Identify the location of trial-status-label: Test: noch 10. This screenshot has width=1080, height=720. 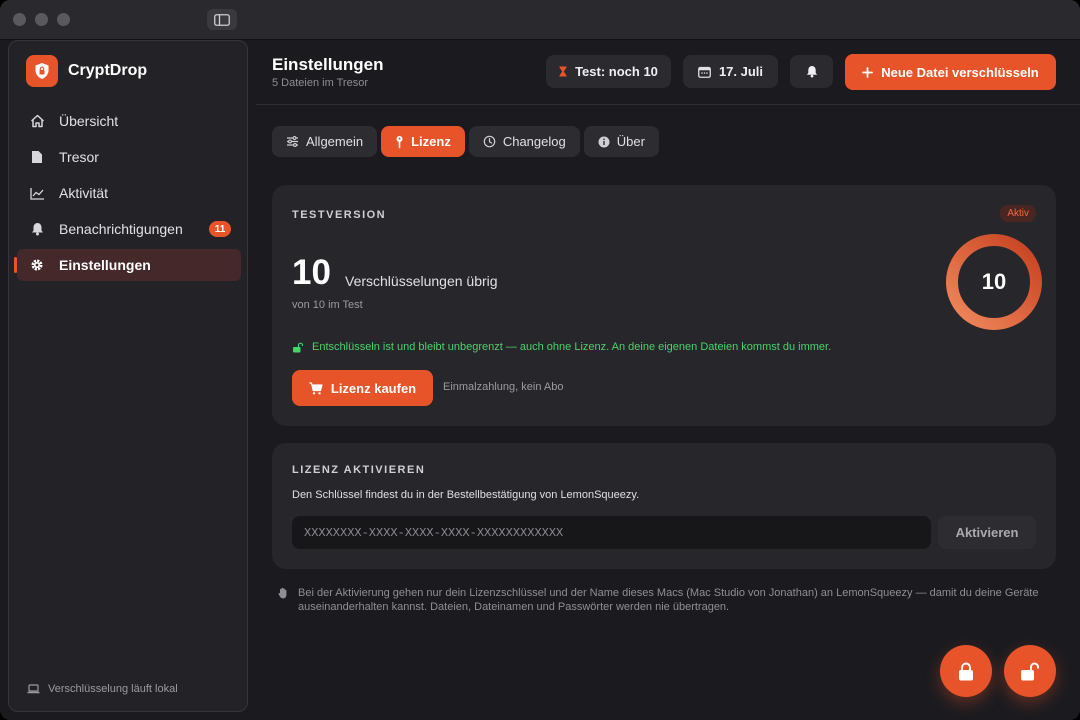
(616, 71).